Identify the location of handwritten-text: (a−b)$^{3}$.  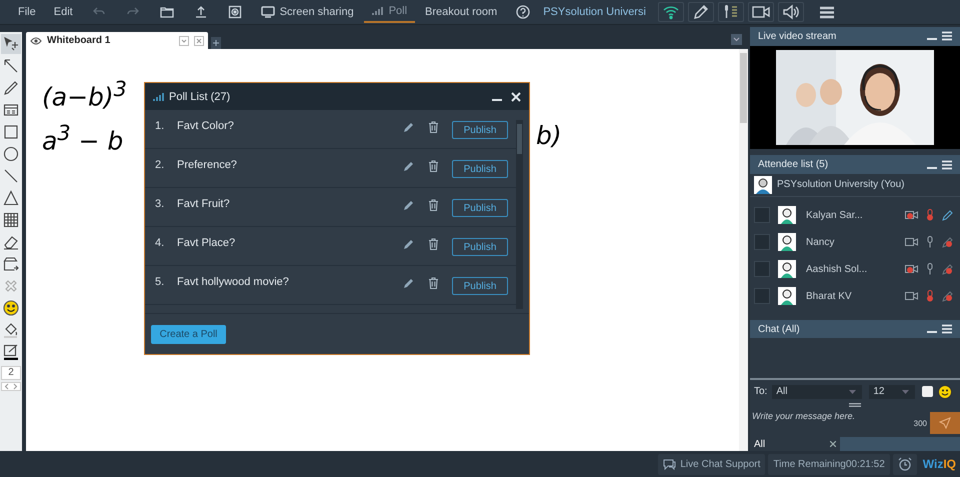
(84, 94).